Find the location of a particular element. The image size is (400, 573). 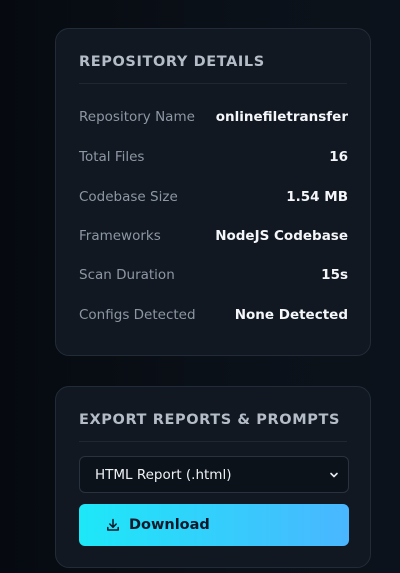

detail-row-scan-duration: Scan Duration 15s is located at coordinates (213, 275).